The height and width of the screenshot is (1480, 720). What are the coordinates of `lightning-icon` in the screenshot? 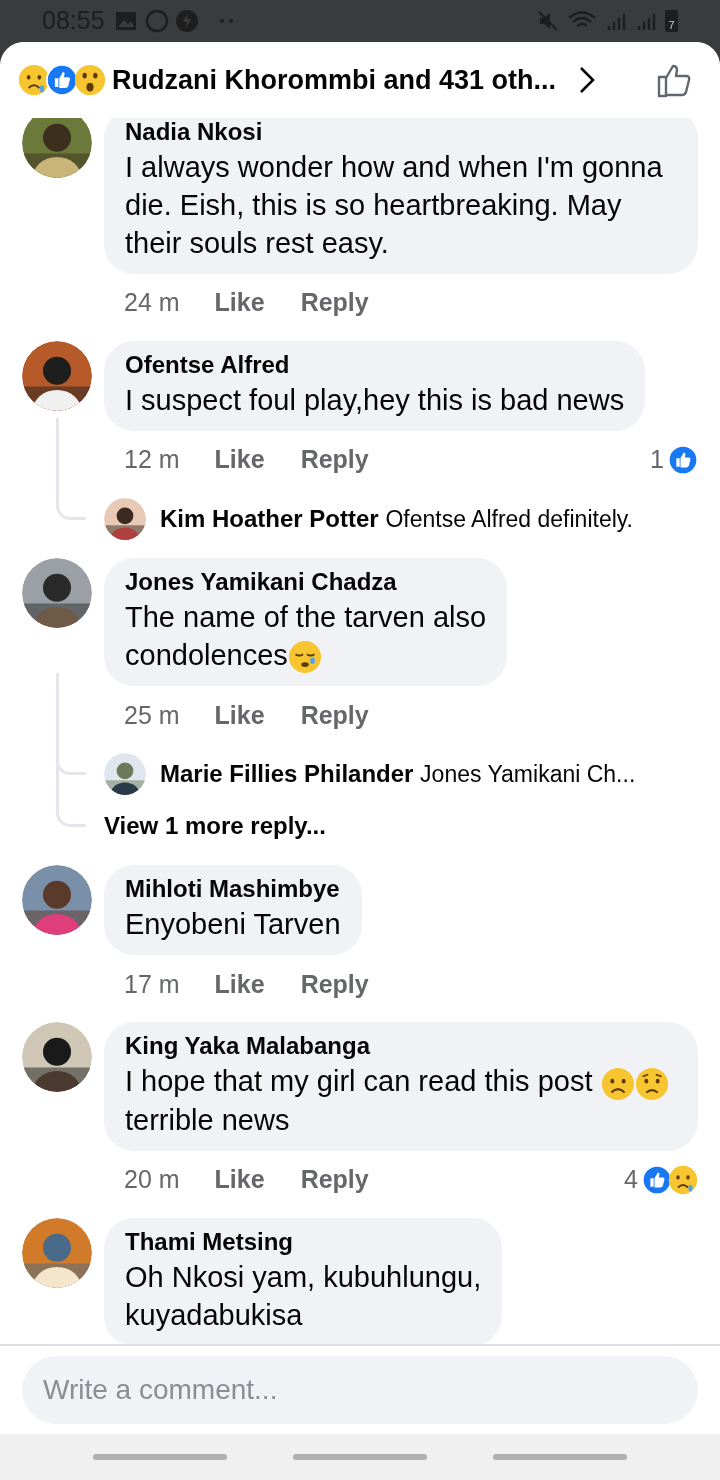 It's located at (186, 21).